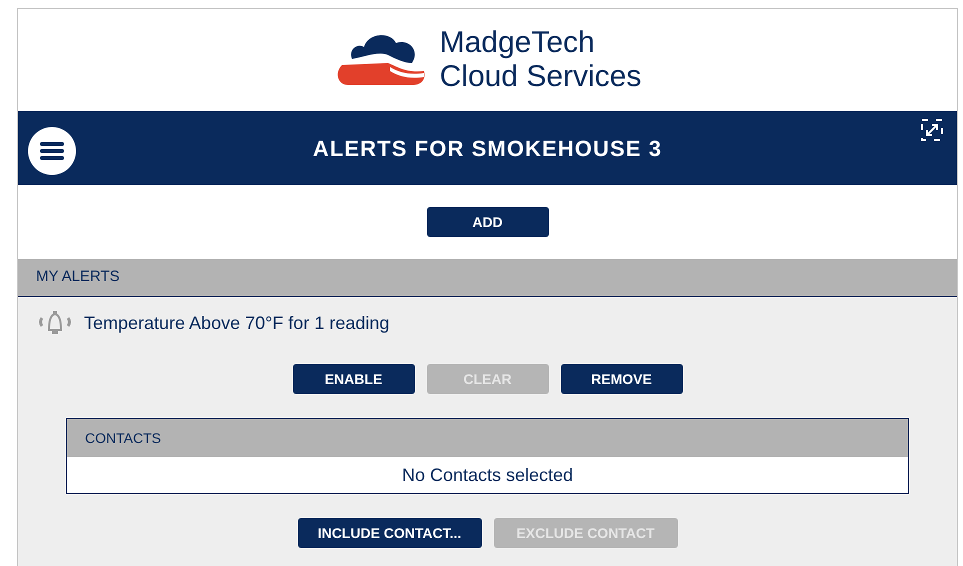 Image resolution: width=963 pixels, height=566 pixels. I want to click on menu-icon, so click(52, 151).